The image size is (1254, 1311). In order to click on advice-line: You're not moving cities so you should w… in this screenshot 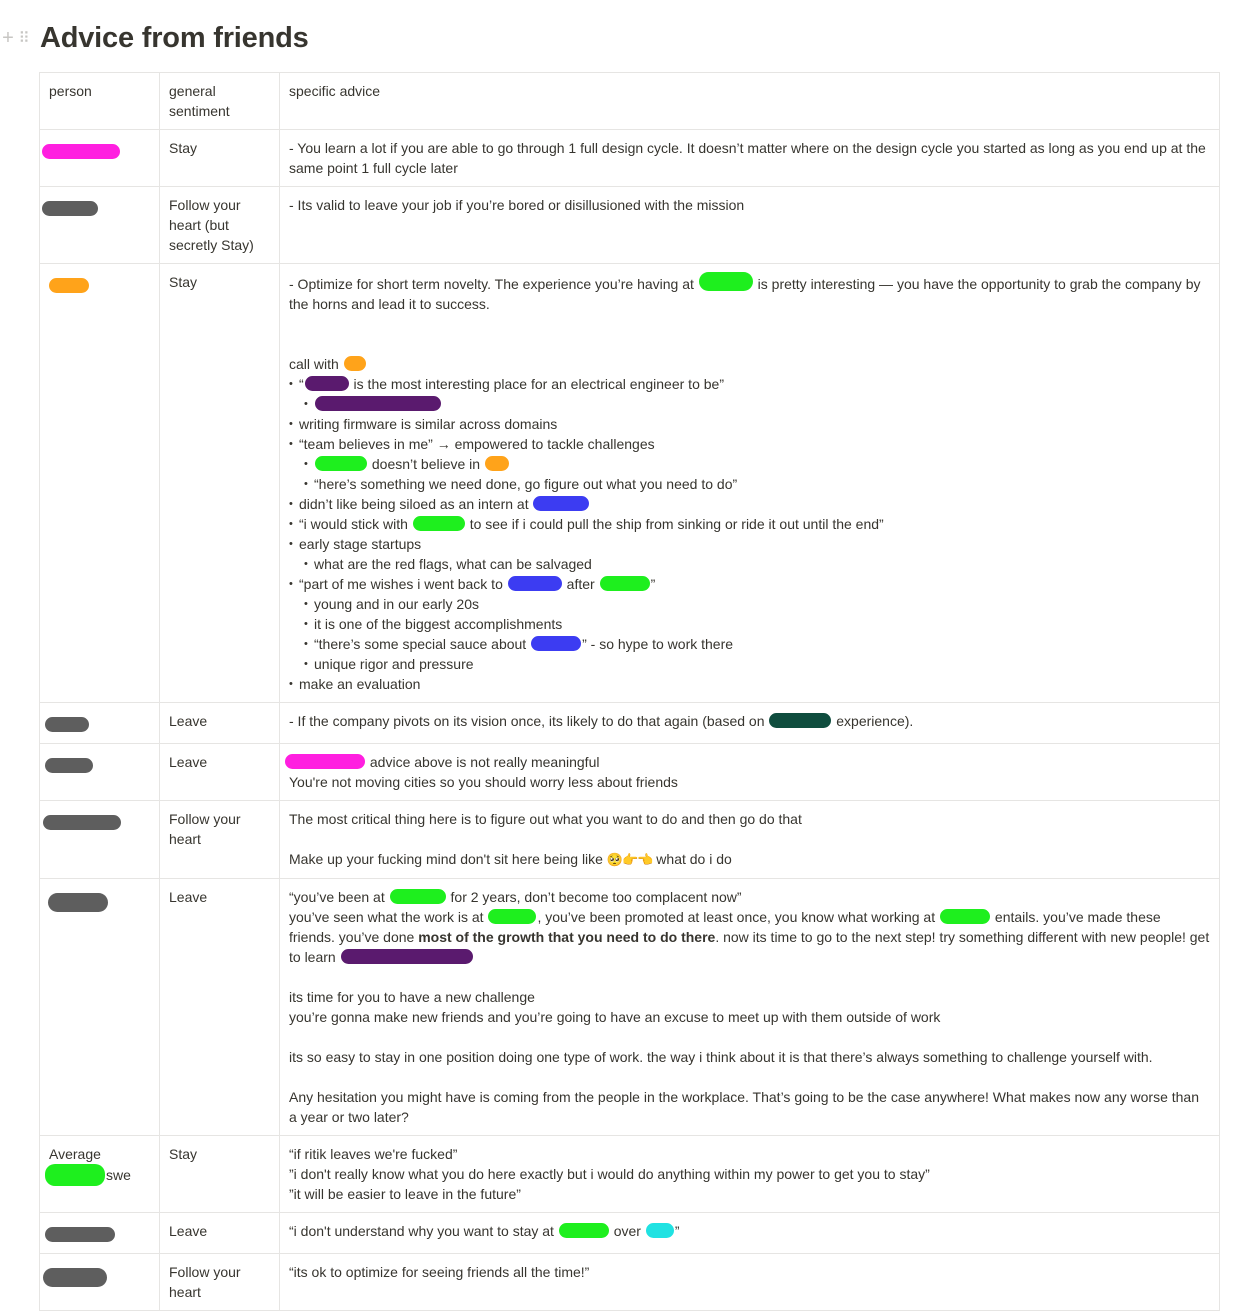, I will do `click(483, 782)`.